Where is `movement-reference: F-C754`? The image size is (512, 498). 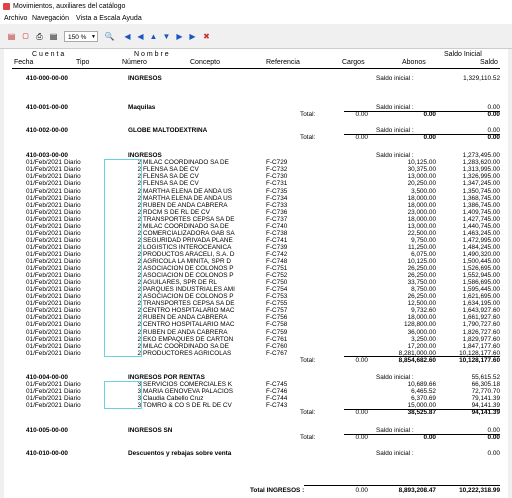
movement-reference: F-C754 is located at coordinates (277, 290).